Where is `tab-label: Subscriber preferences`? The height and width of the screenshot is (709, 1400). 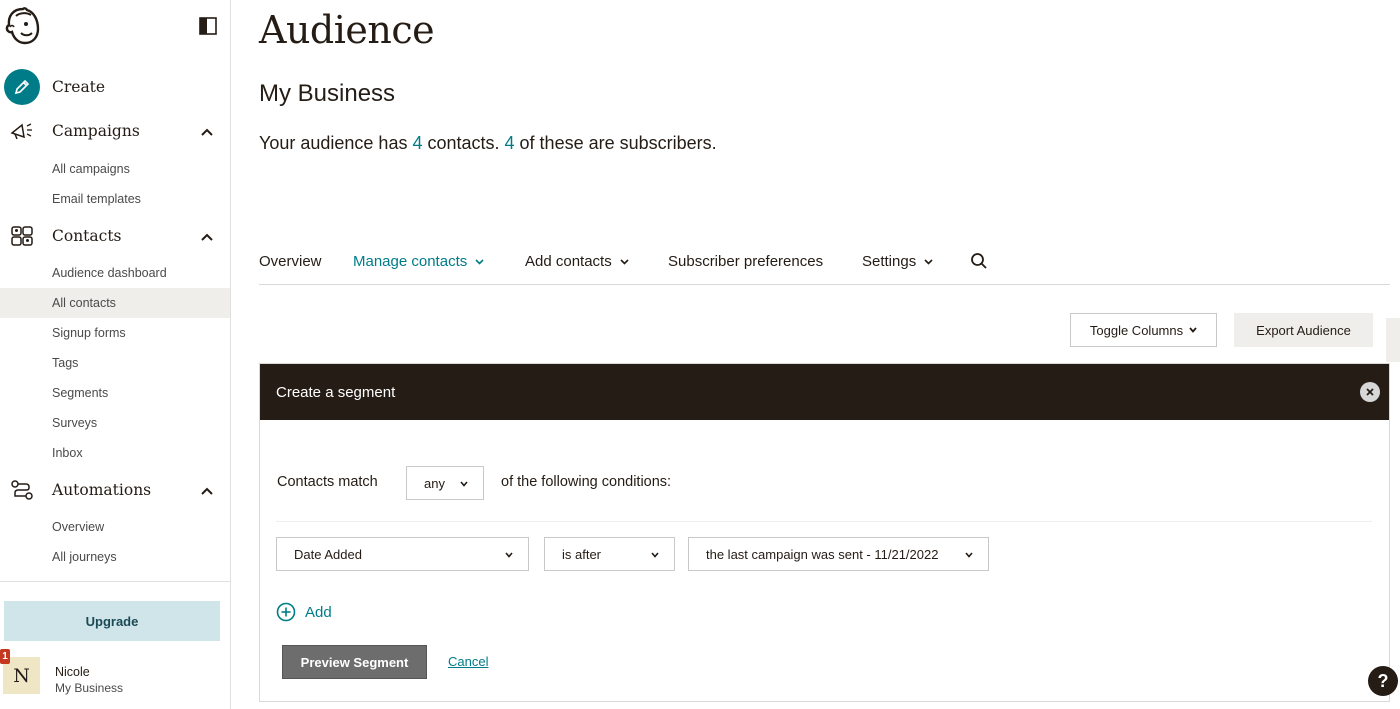 tab-label: Subscriber preferences is located at coordinates (746, 261).